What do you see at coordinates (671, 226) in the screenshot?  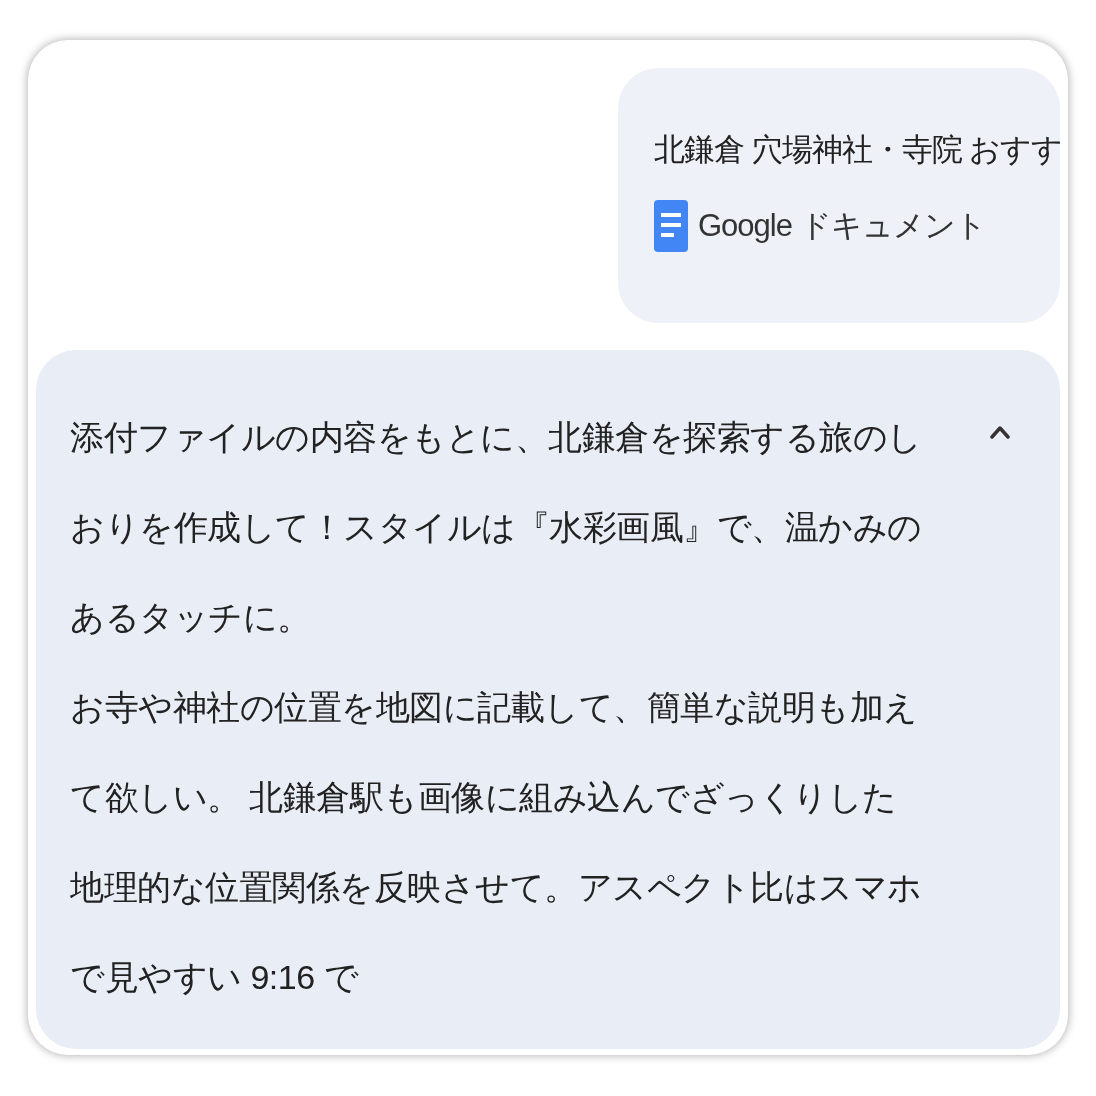 I see `document-icon` at bounding box center [671, 226].